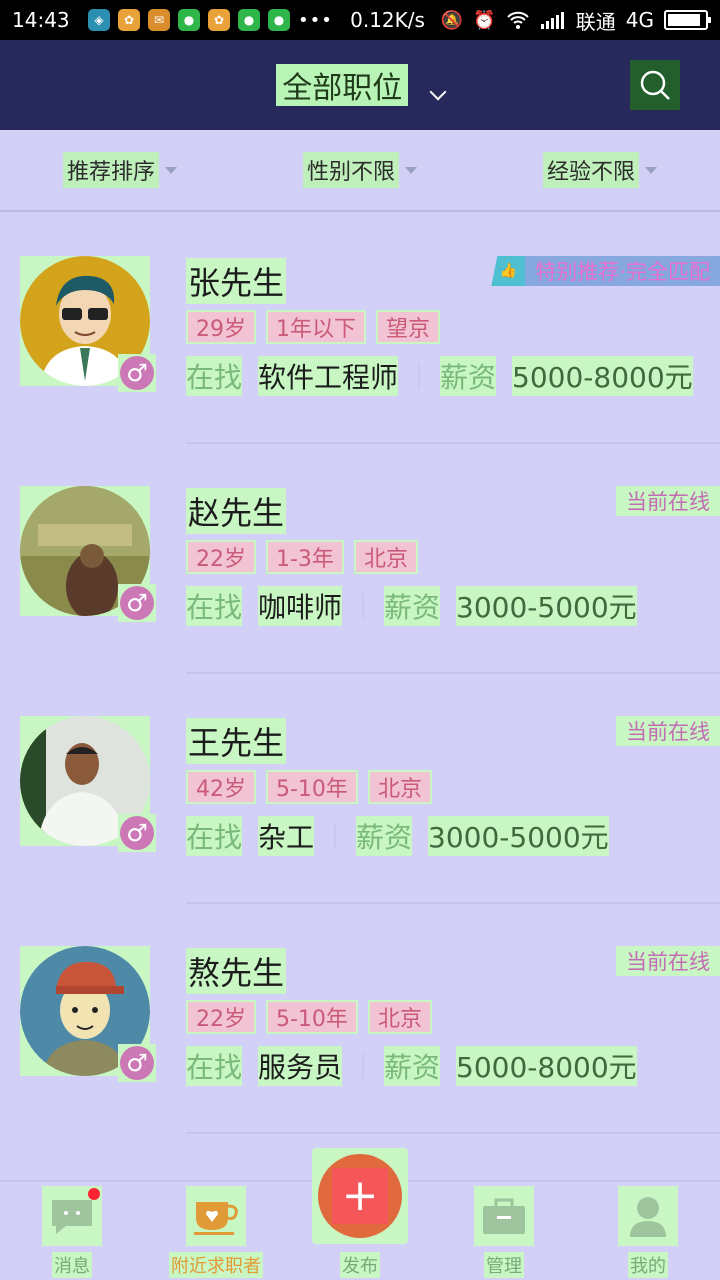  What do you see at coordinates (221, 787) in the screenshot?
I see `age-tag: 42岁` at bounding box center [221, 787].